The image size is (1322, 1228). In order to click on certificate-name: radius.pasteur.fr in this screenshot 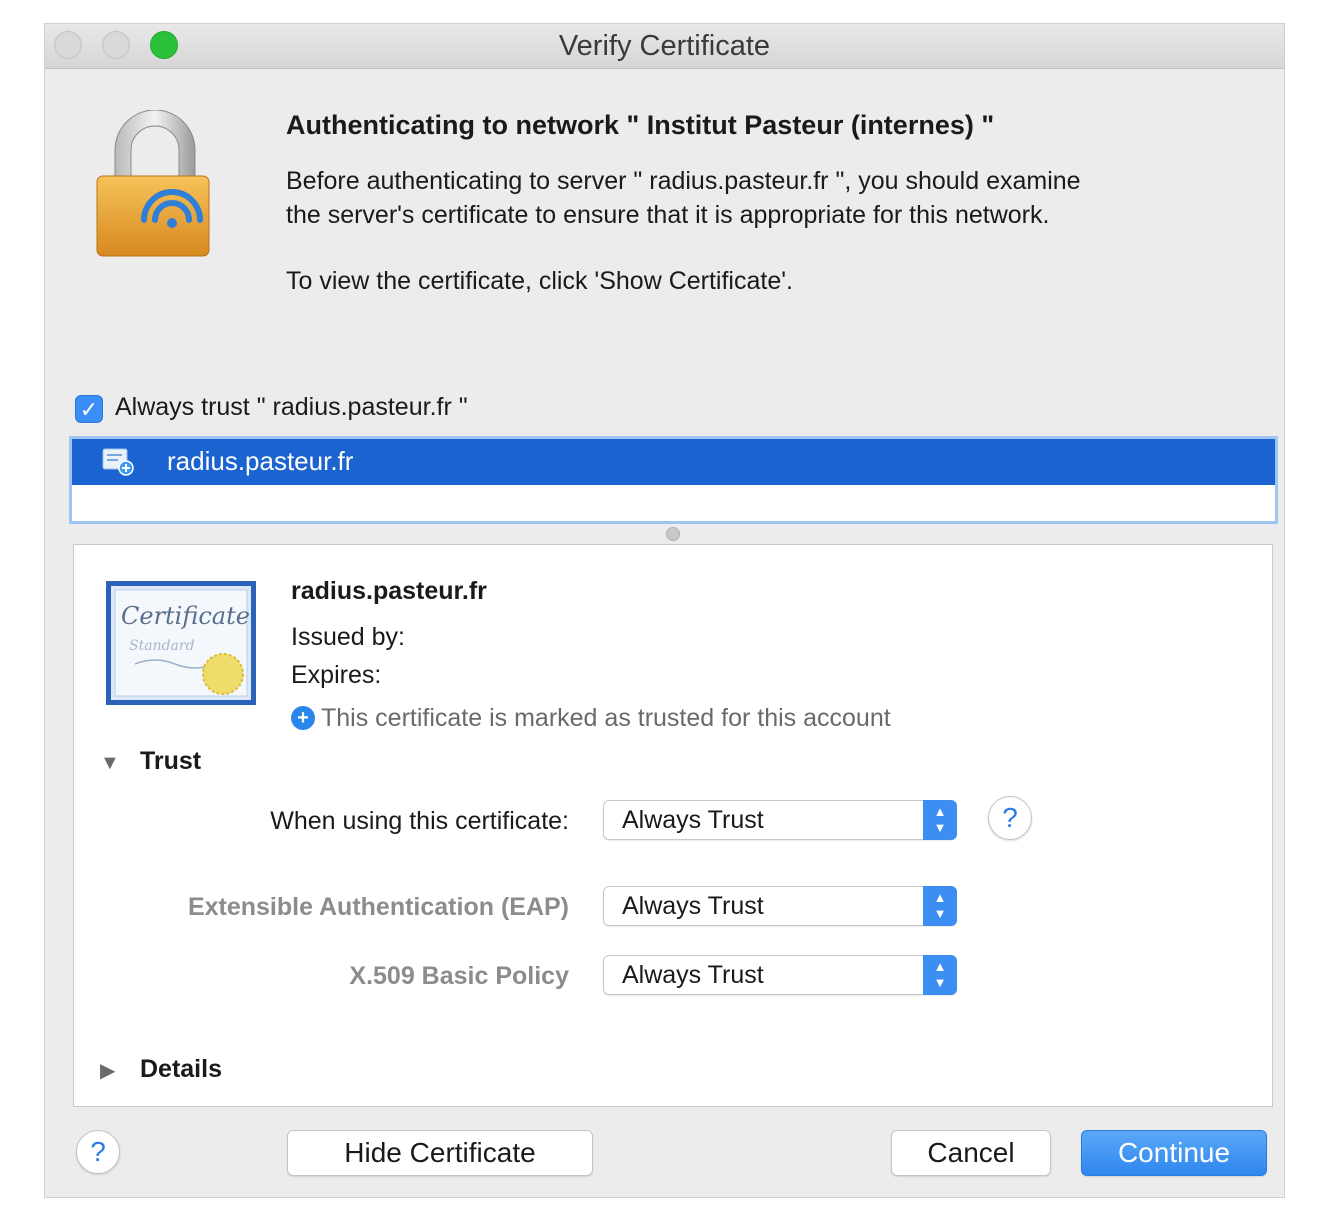, I will do `click(389, 591)`.